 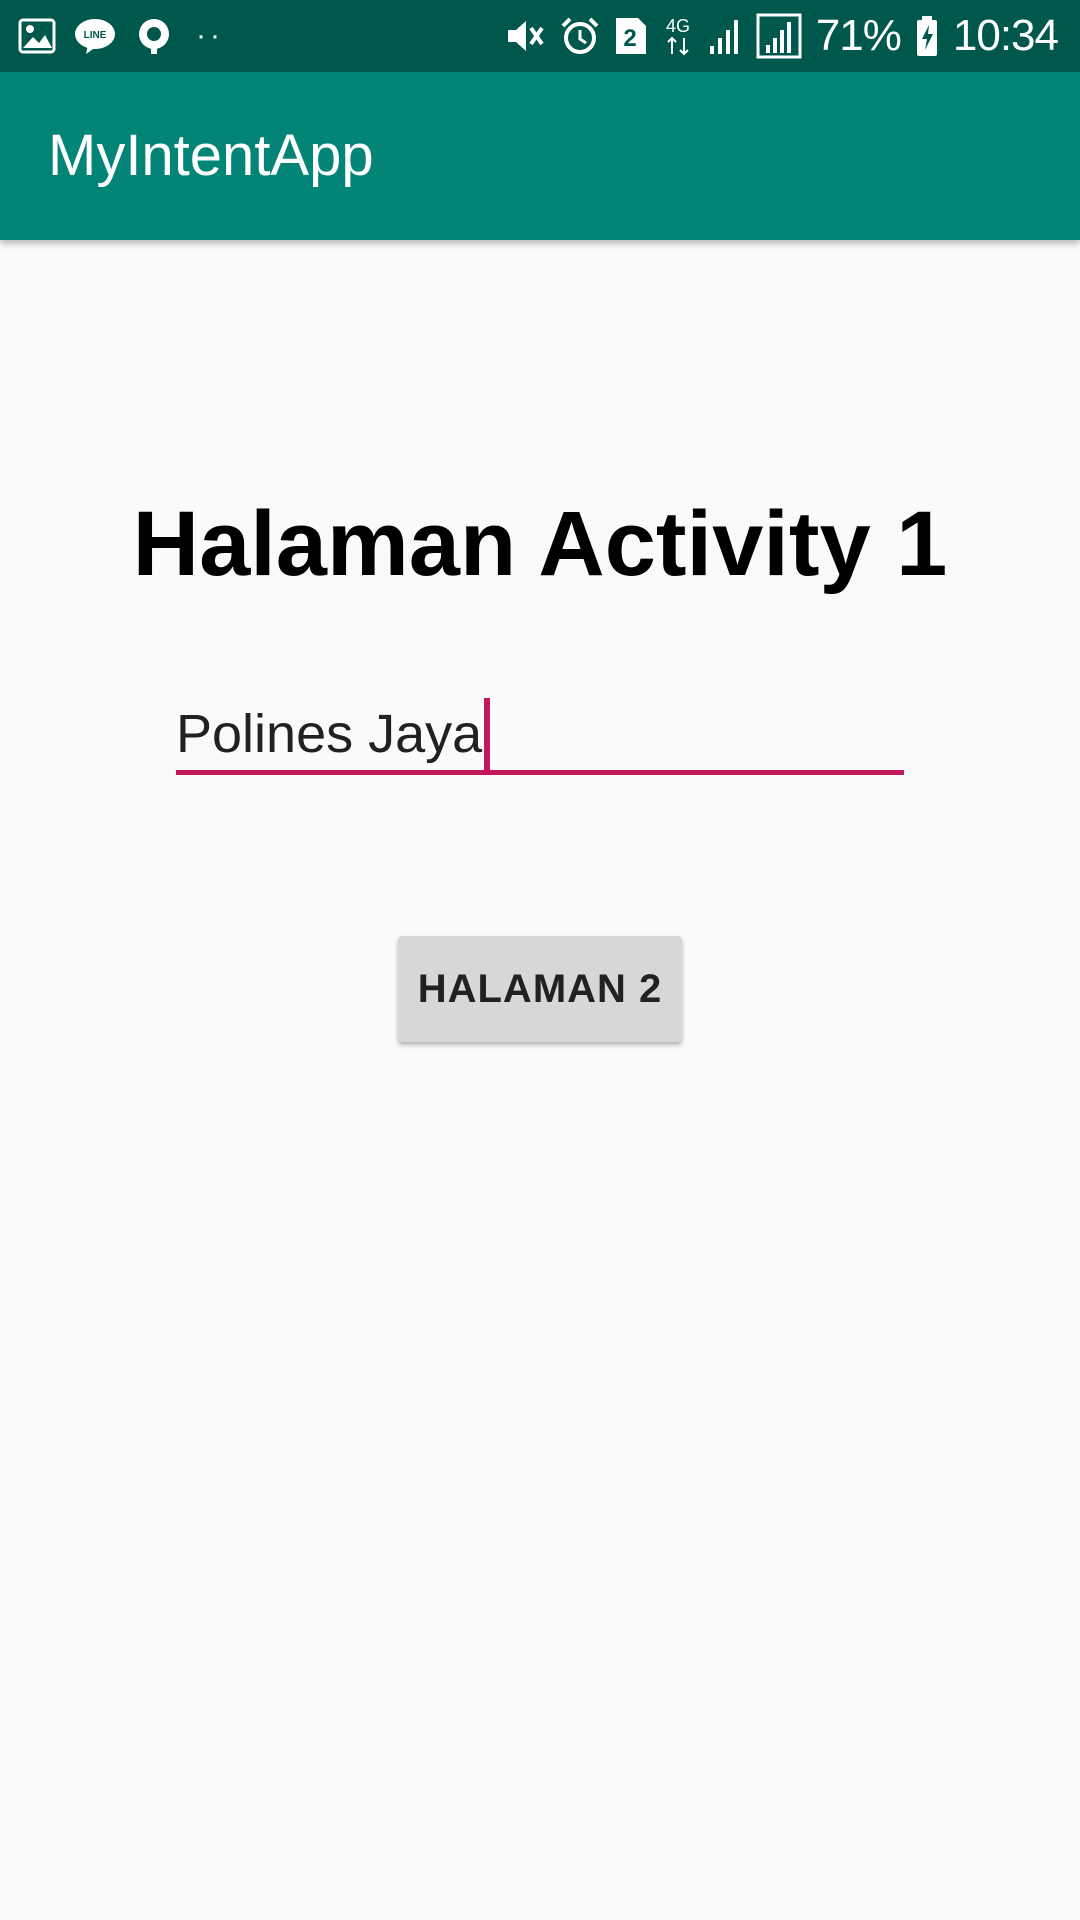 What do you see at coordinates (154, 36) in the screenshot?
I see `location-icon` at bounding box center [154, 36].